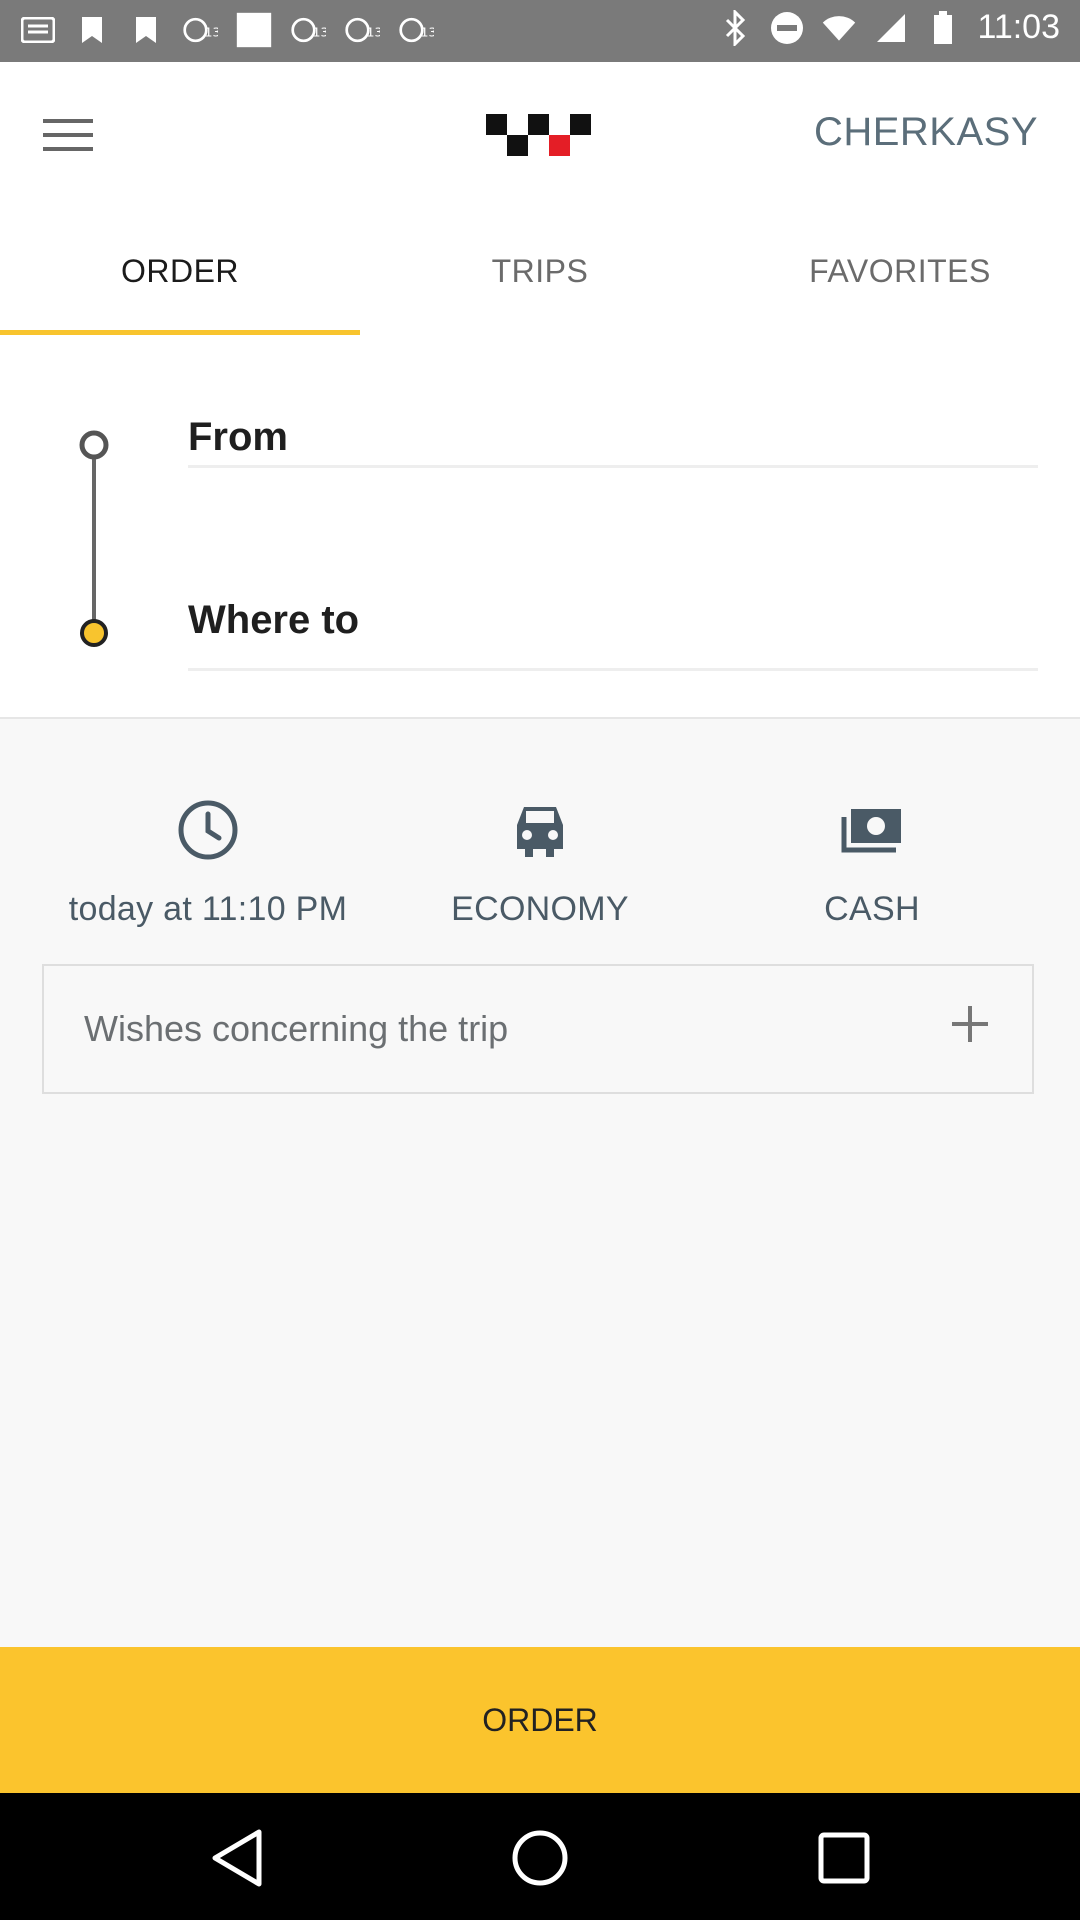 Image resolution: width=1080 pixels, height=1920 pixels. I want to click on navigation-bar, so click(540, 1856).